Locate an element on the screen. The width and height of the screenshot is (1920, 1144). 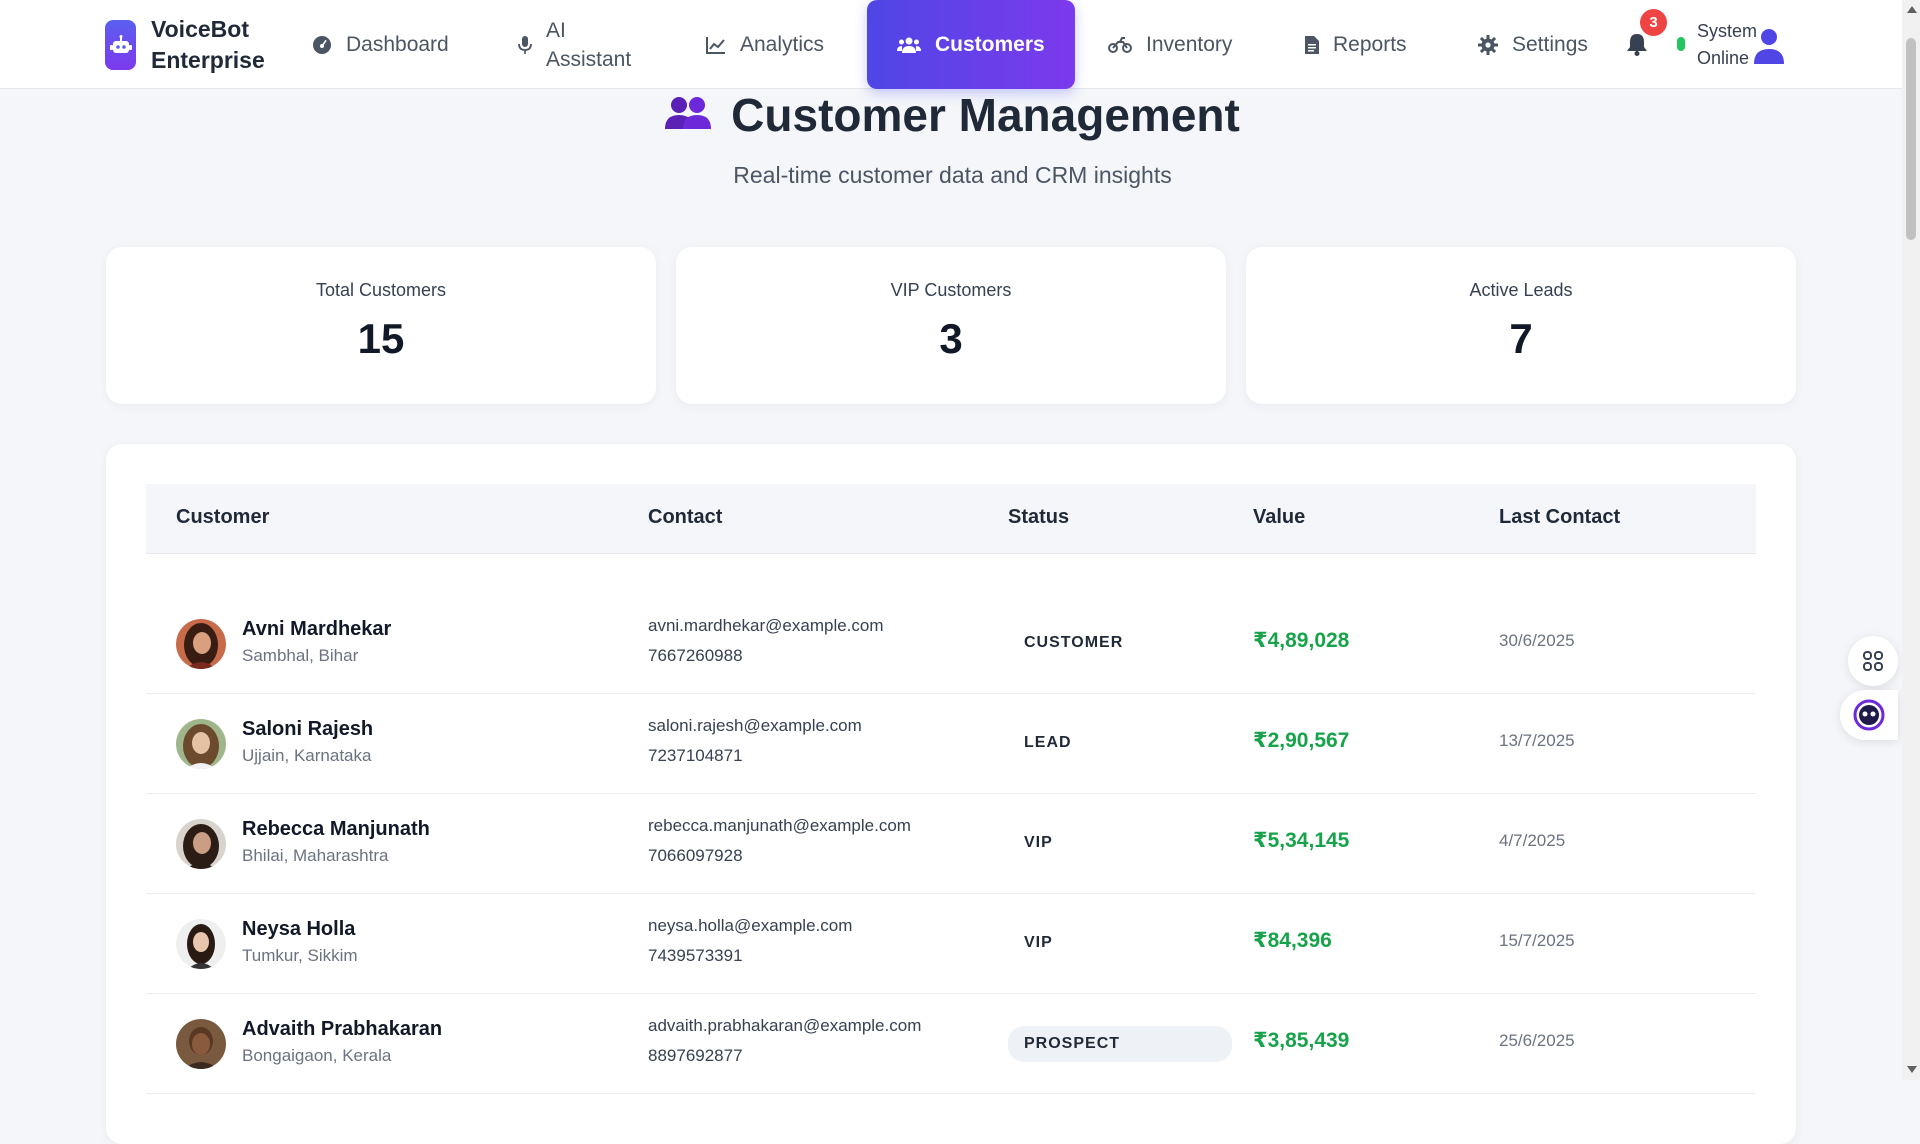
customer-location: Tumkur, Sikkim is located at coordinates (300, 955).